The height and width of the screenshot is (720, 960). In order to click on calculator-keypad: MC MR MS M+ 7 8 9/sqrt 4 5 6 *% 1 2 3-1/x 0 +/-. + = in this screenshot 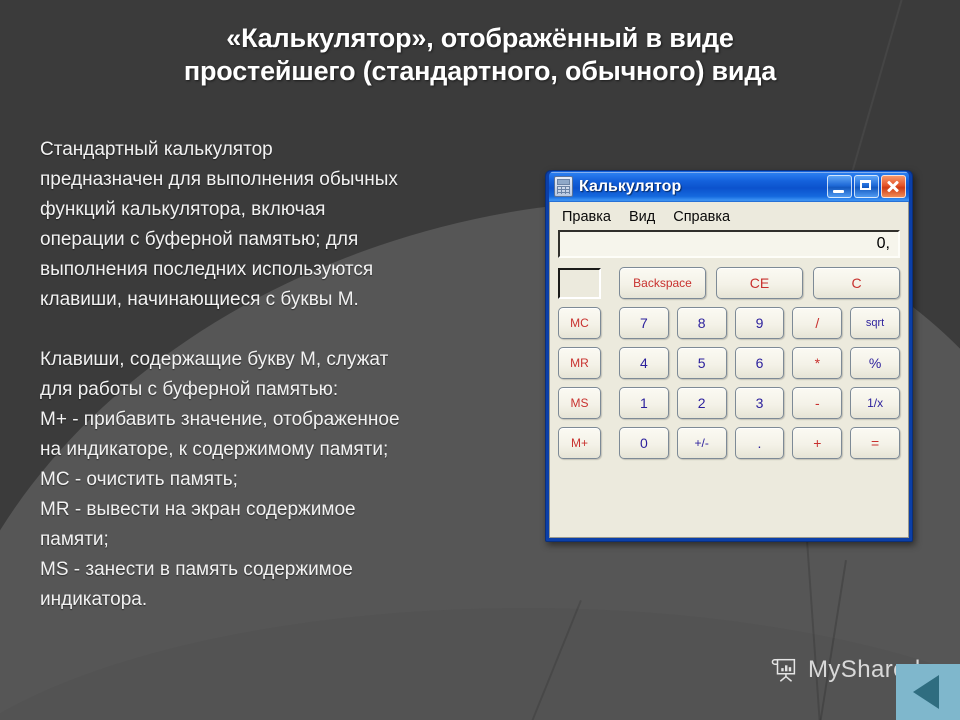, I will do `click(729, 383)`.